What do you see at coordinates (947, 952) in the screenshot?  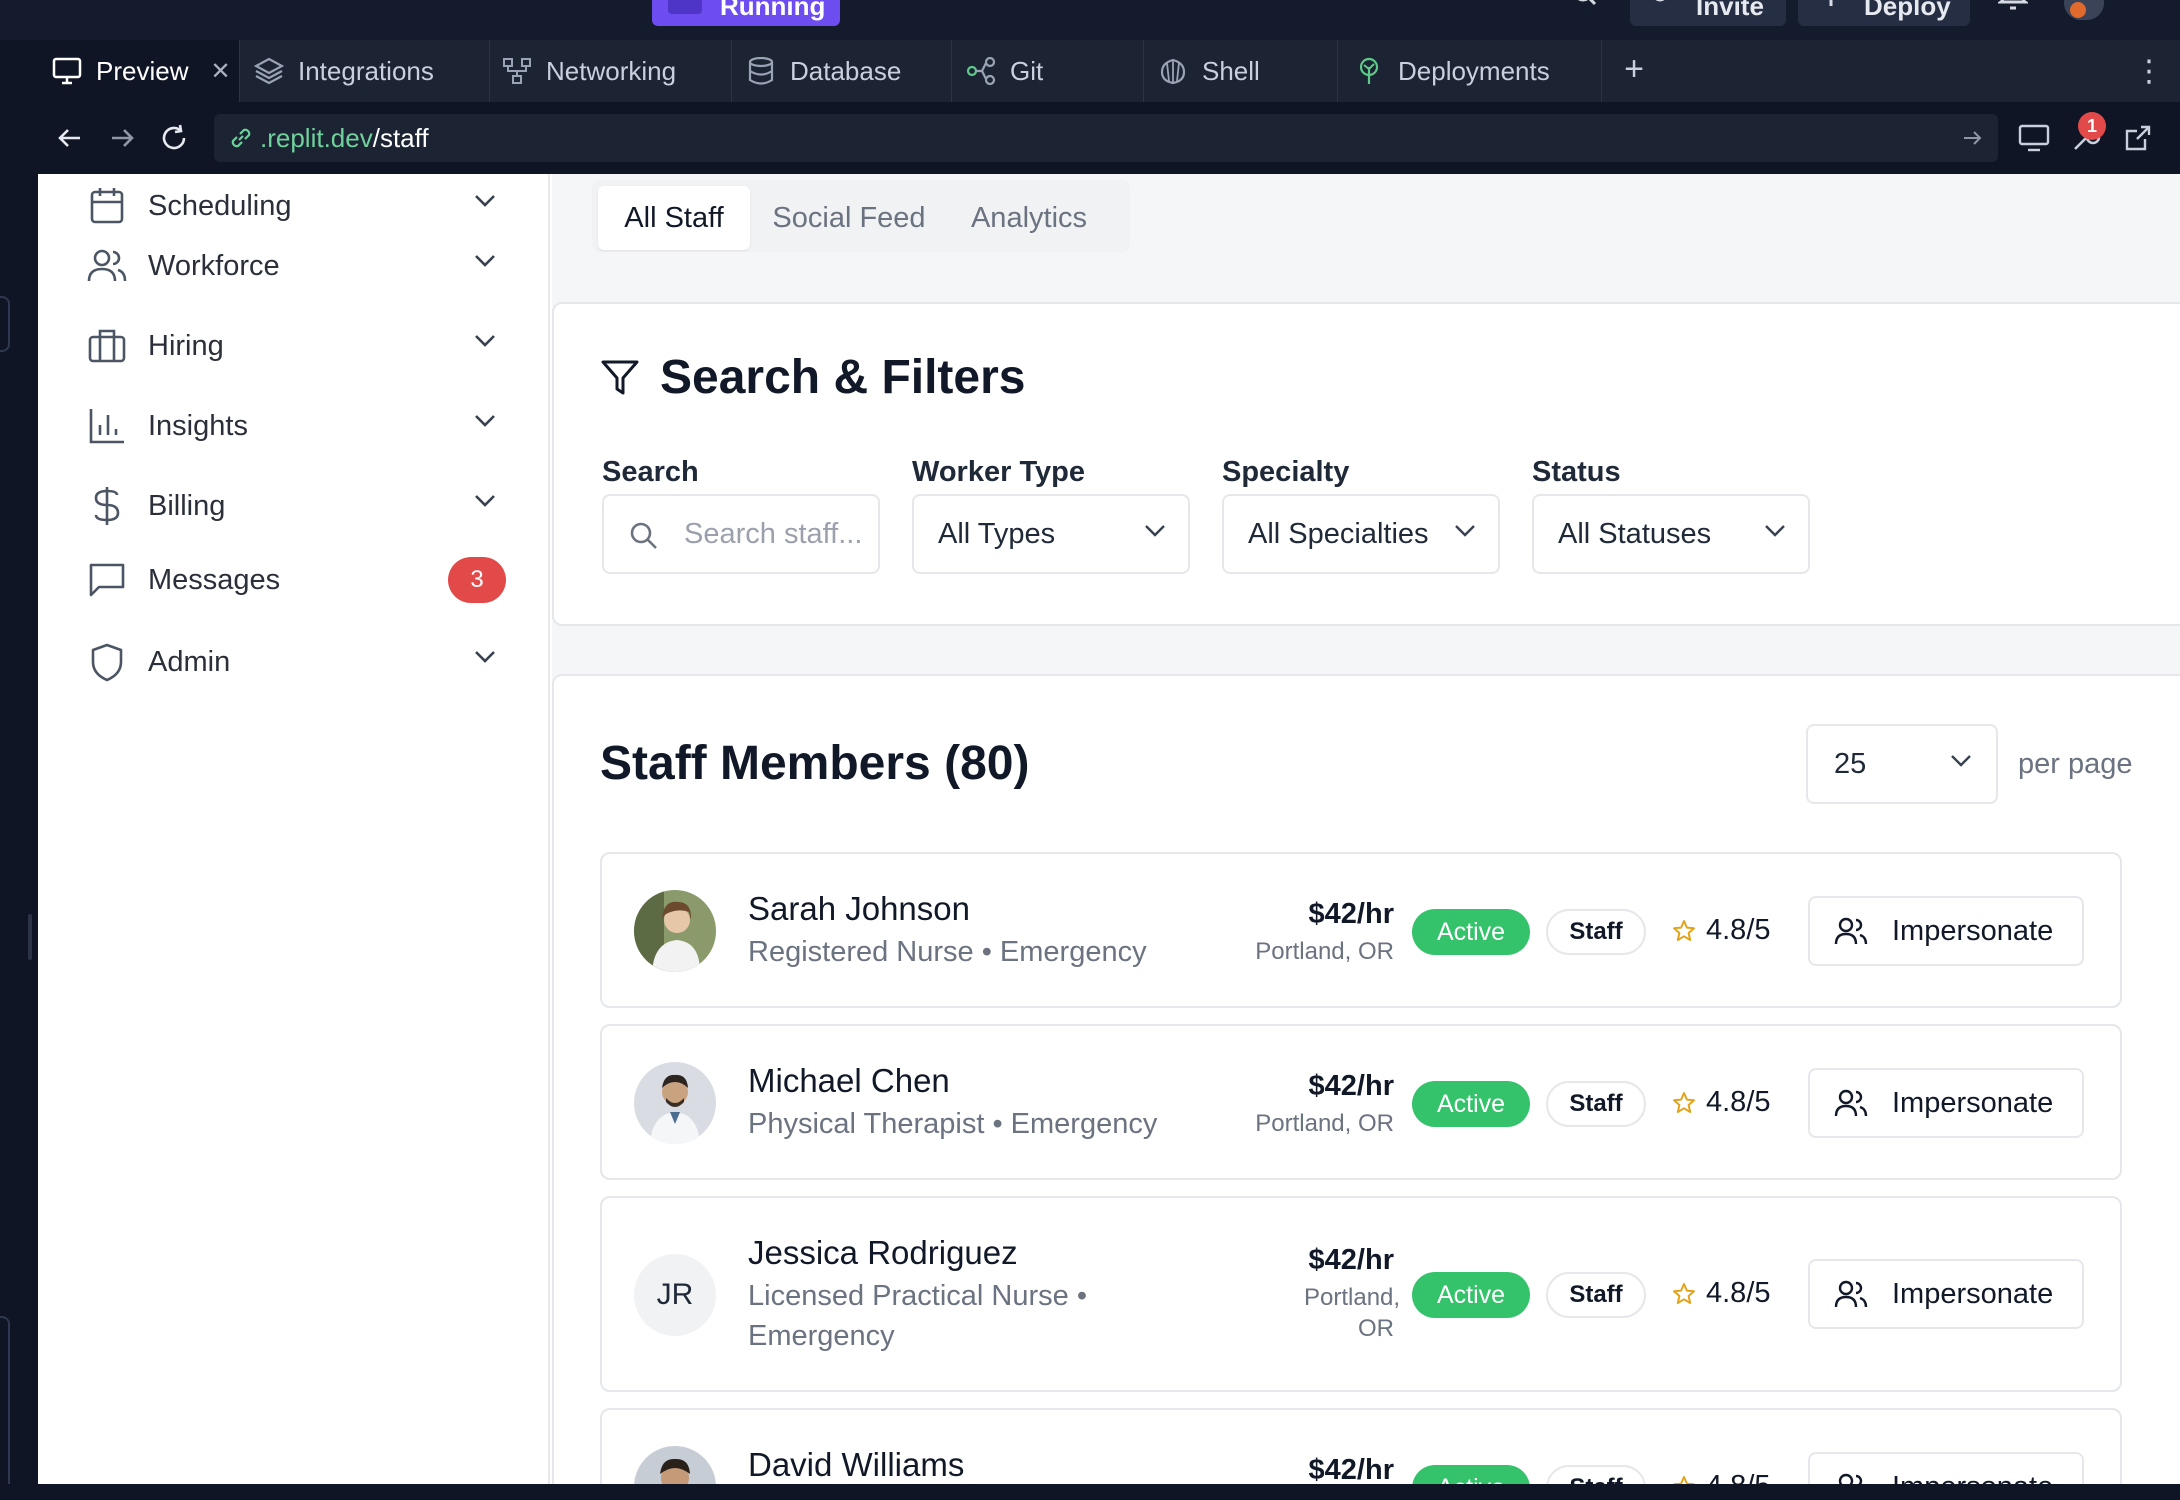 I see `staff-role: Registered Nurse • Emergency` at bounding box center [947, 952].